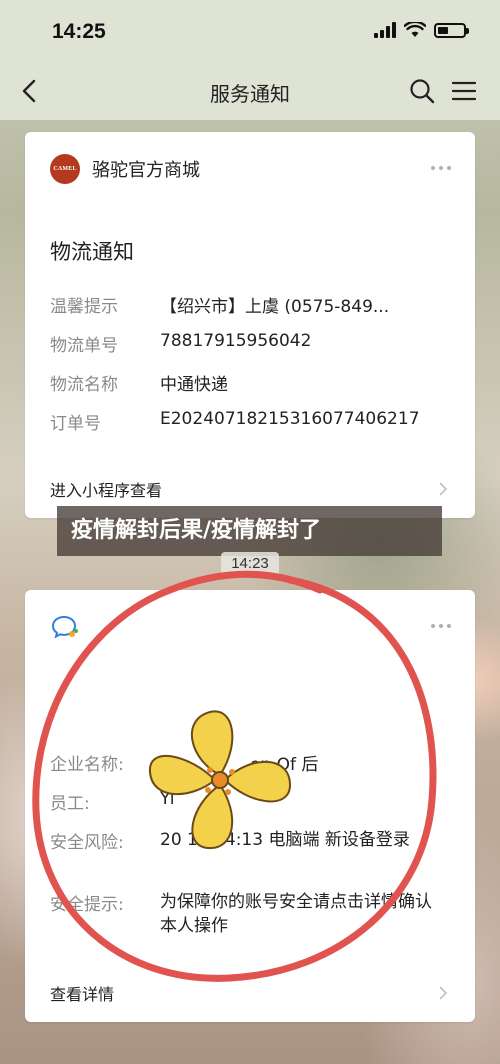 The image size is (500, 1064). I want to click on footer-label: 进入小程序查看, so click(106, 490).